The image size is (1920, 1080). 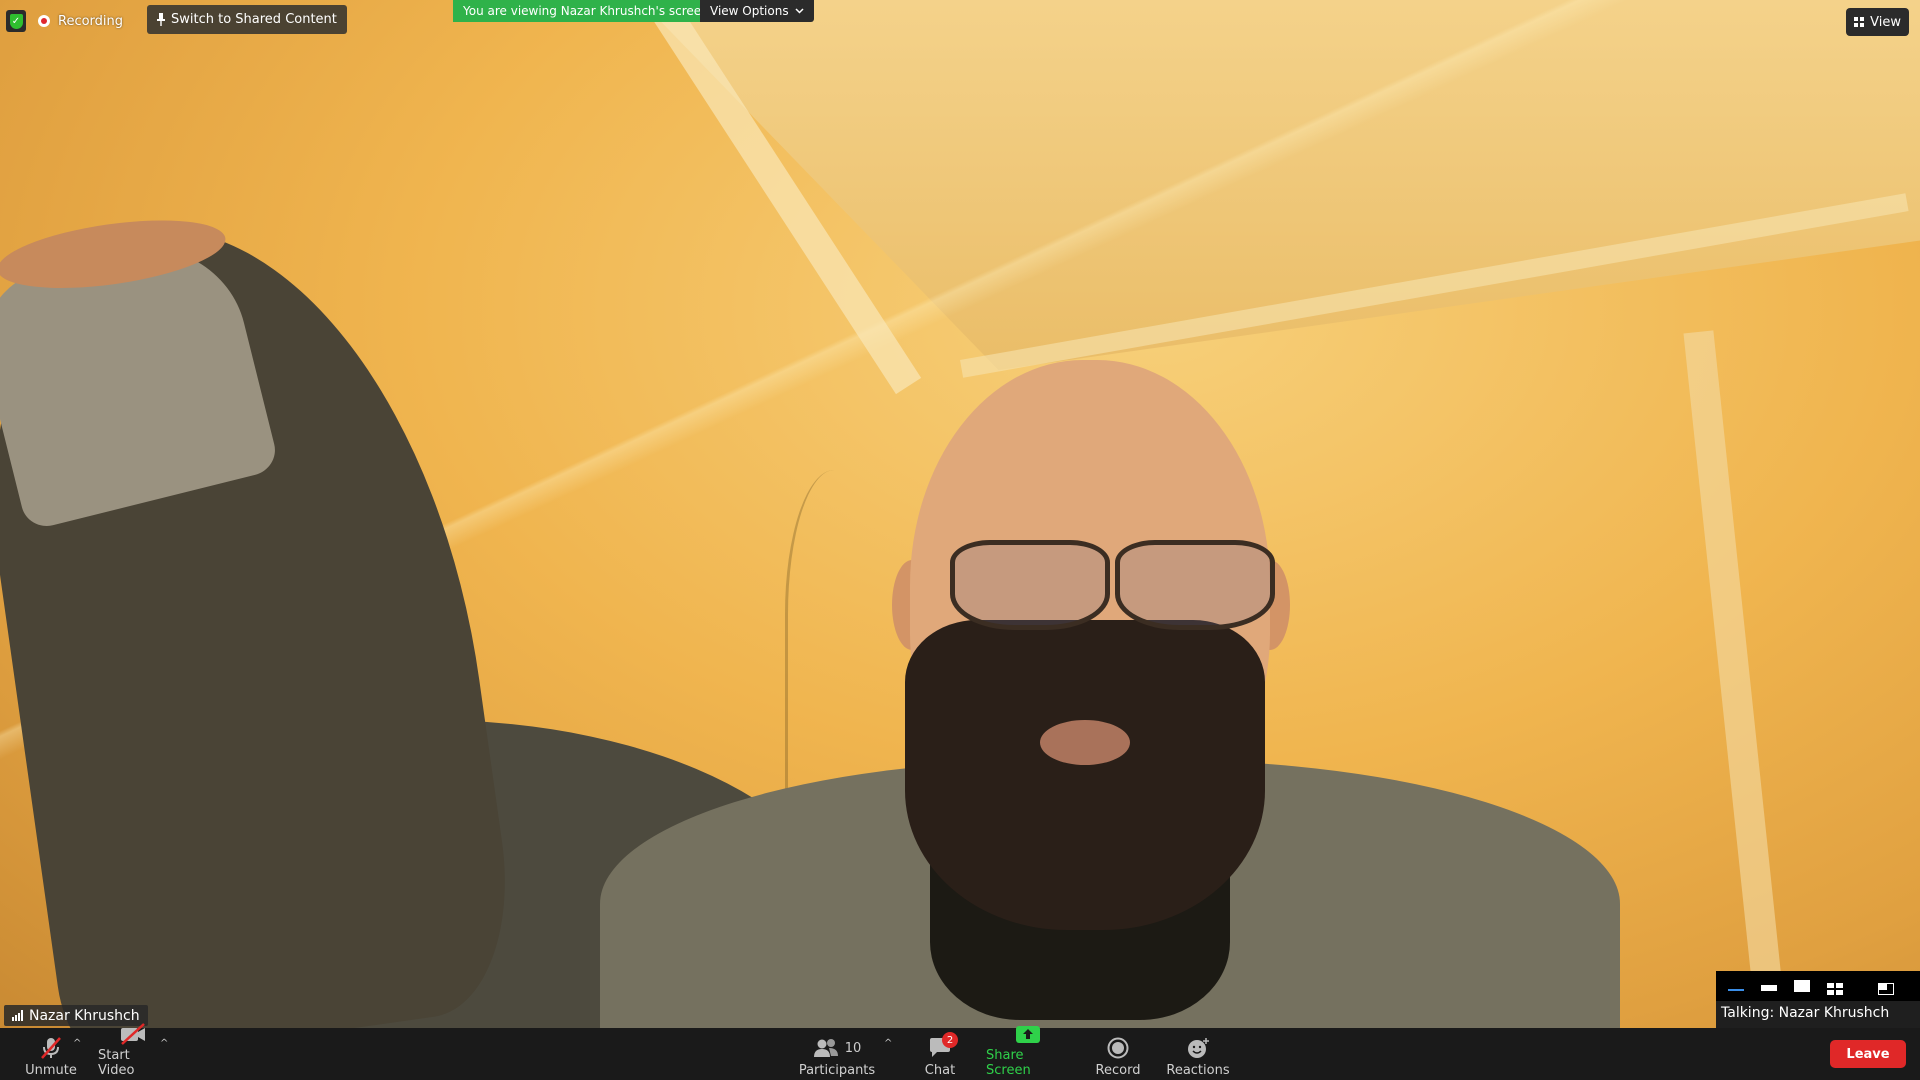 I want to click on switch-to-shared-content-button: Switch to Shared Content, so click(x=247, y=19).